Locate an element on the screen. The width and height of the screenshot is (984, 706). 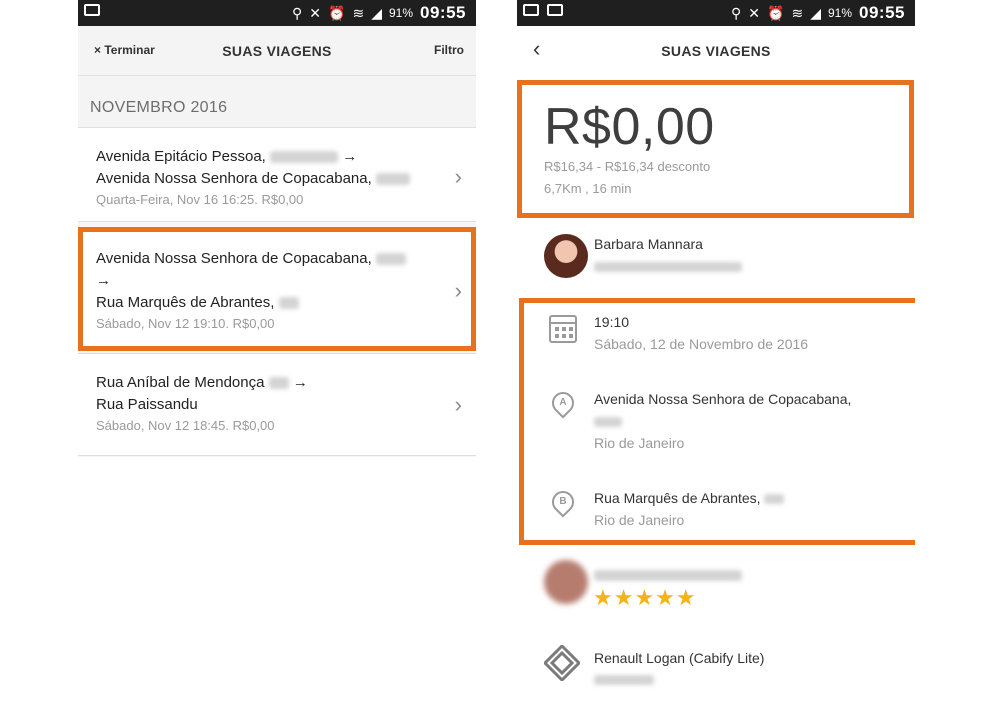
trip-price: R$0,00 is located at coordinates (629, 127).